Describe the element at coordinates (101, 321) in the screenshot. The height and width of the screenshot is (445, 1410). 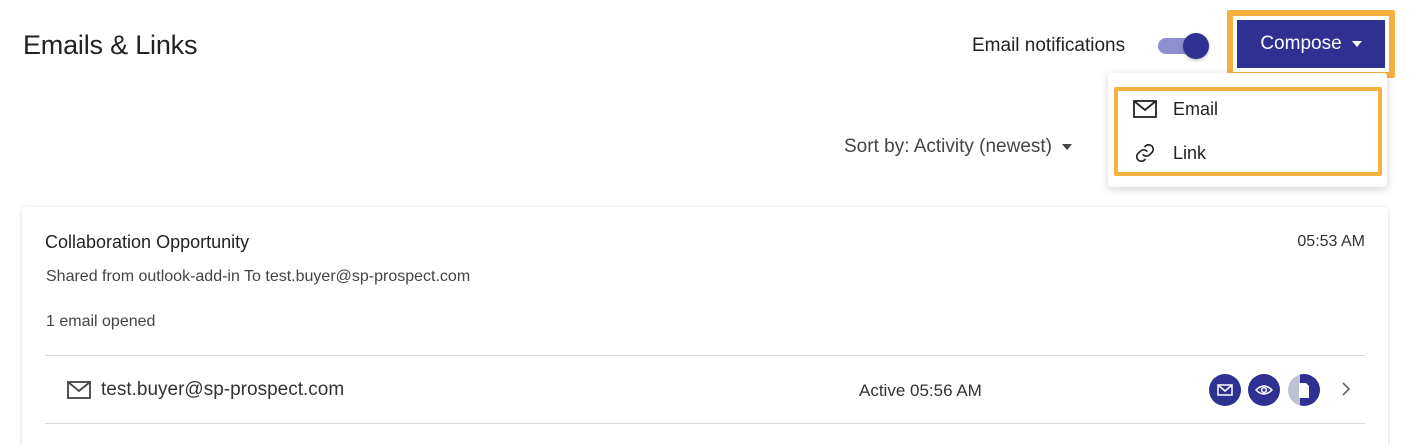
I see `card-opened-count: 1 email opened` at that location.